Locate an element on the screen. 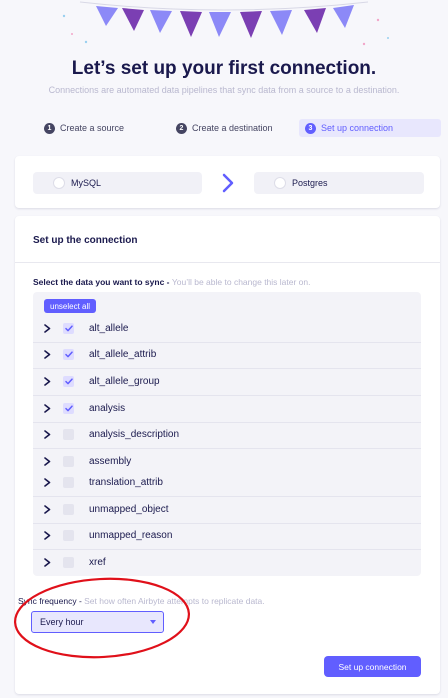 Image resolution: width=448 pixels, height=698 pixels. stream-row: unmapped_object is located at coordinates (227, 509).